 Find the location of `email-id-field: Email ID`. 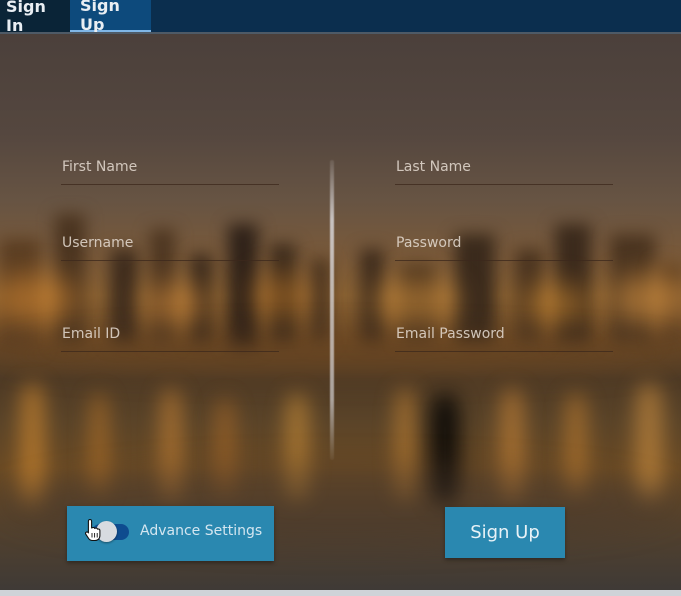

email-id-field: Email ID is located at coordinates (170, 337).